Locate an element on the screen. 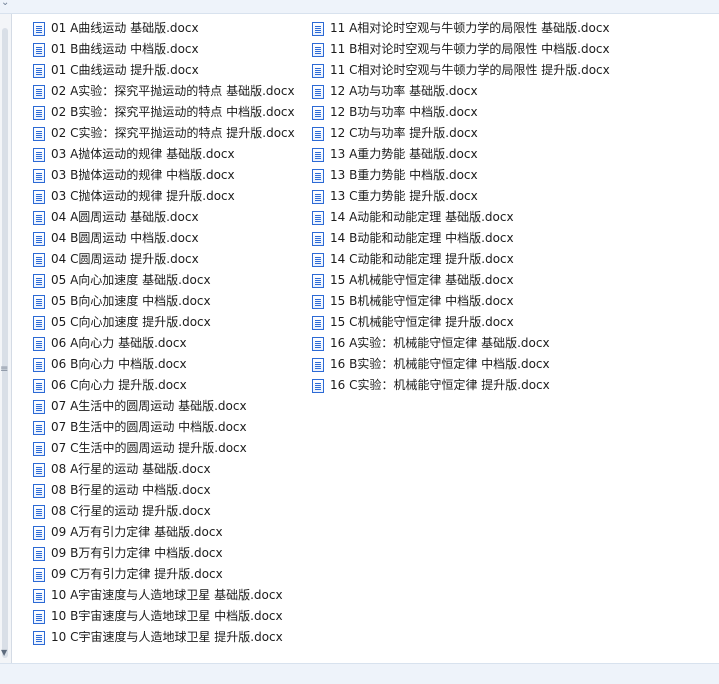 This screenshot has width=719, height=684. file-item: 07 B生活中的圆周运动 中档版.docx is located at coordinates (164, 427).